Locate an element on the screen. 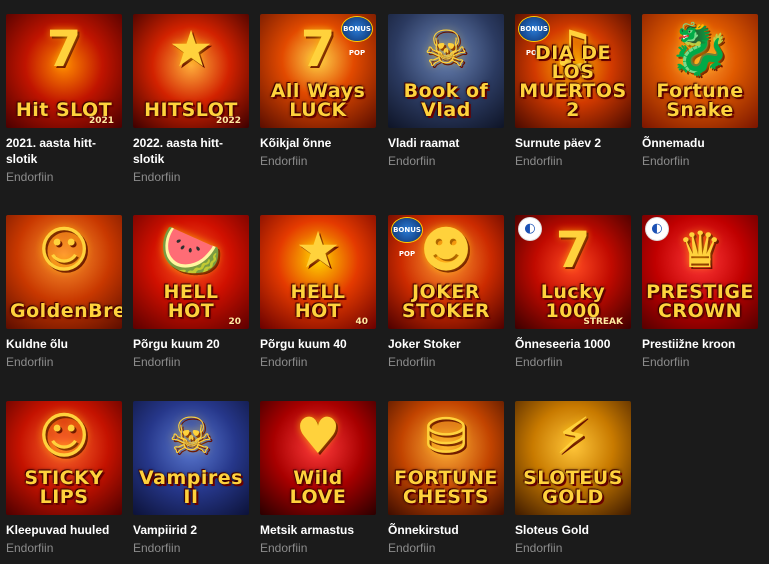 The width and height of the screenshot is (769, 564). game-card: ♥ Wild LOVE Metsik armastus Endorfiin is located at coordinates (318, 478).